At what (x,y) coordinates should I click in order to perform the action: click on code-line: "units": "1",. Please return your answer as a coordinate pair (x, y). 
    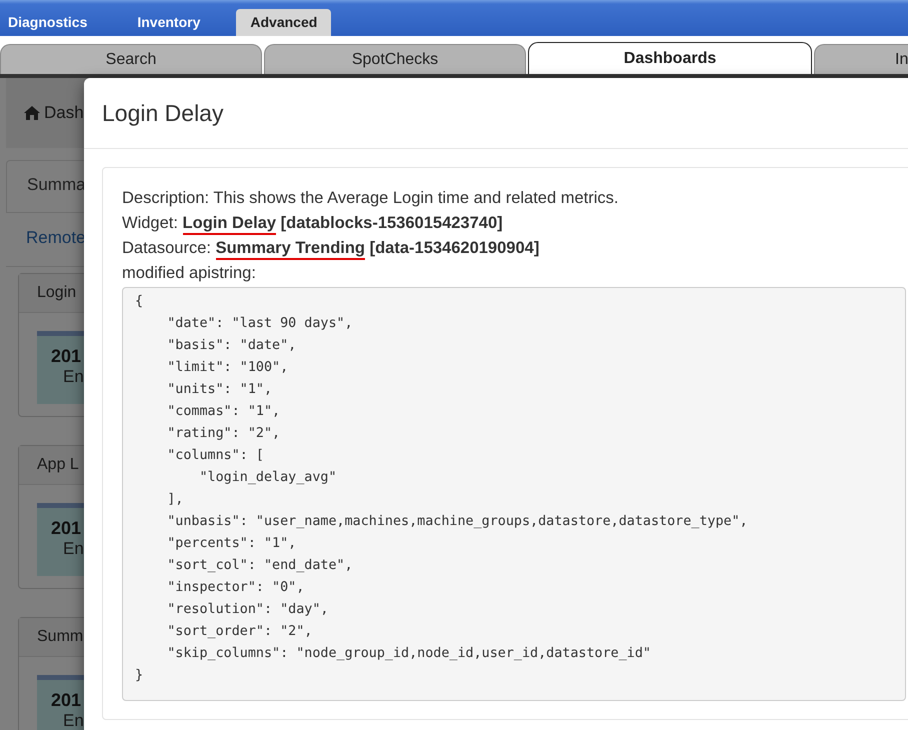
    Looking at the image, I should click on (220, 390).